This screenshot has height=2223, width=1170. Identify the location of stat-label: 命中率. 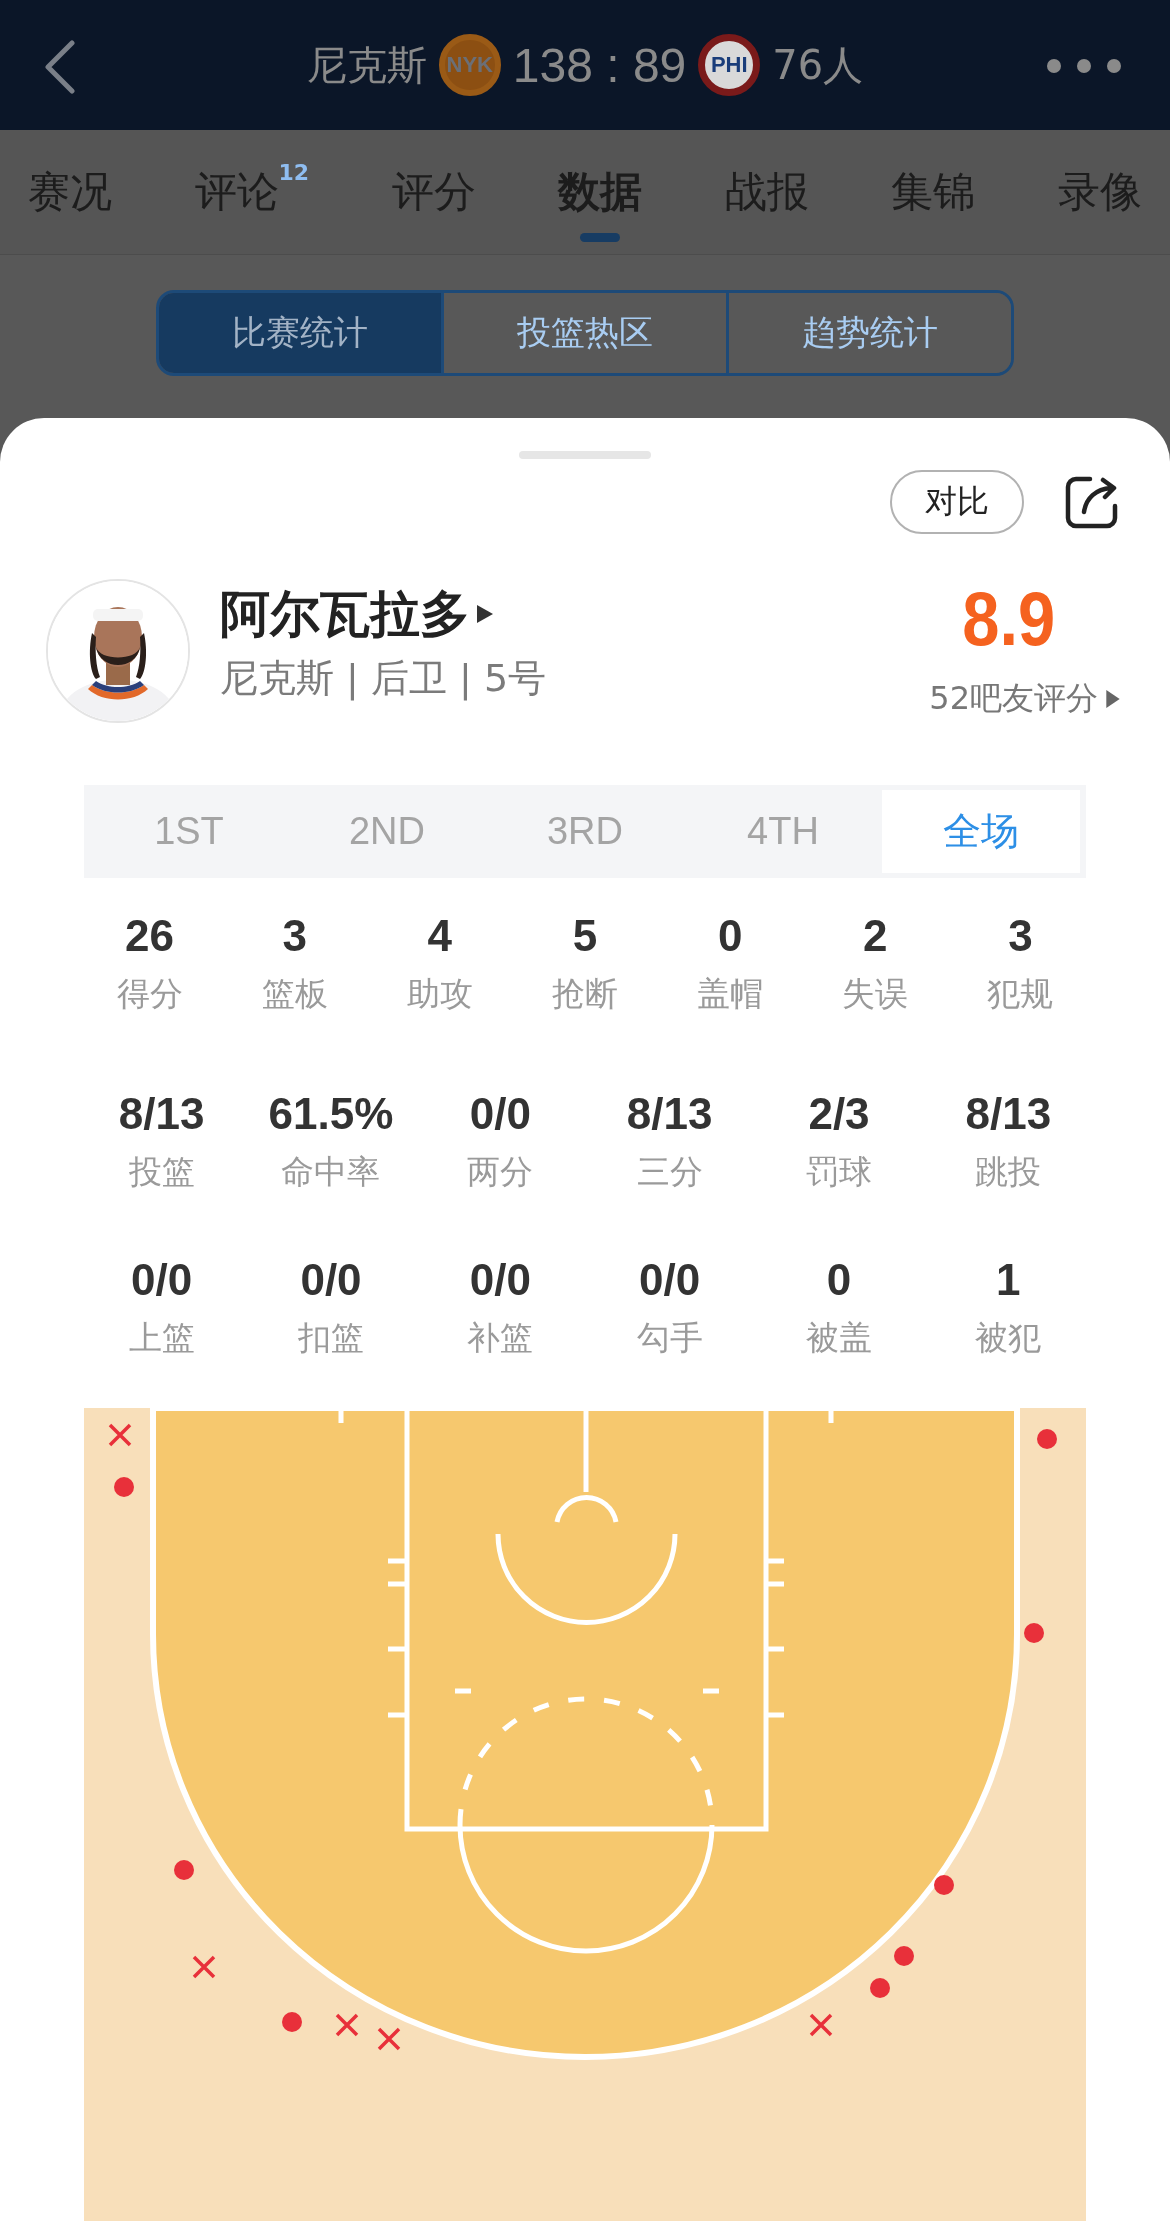
(331, 1172).